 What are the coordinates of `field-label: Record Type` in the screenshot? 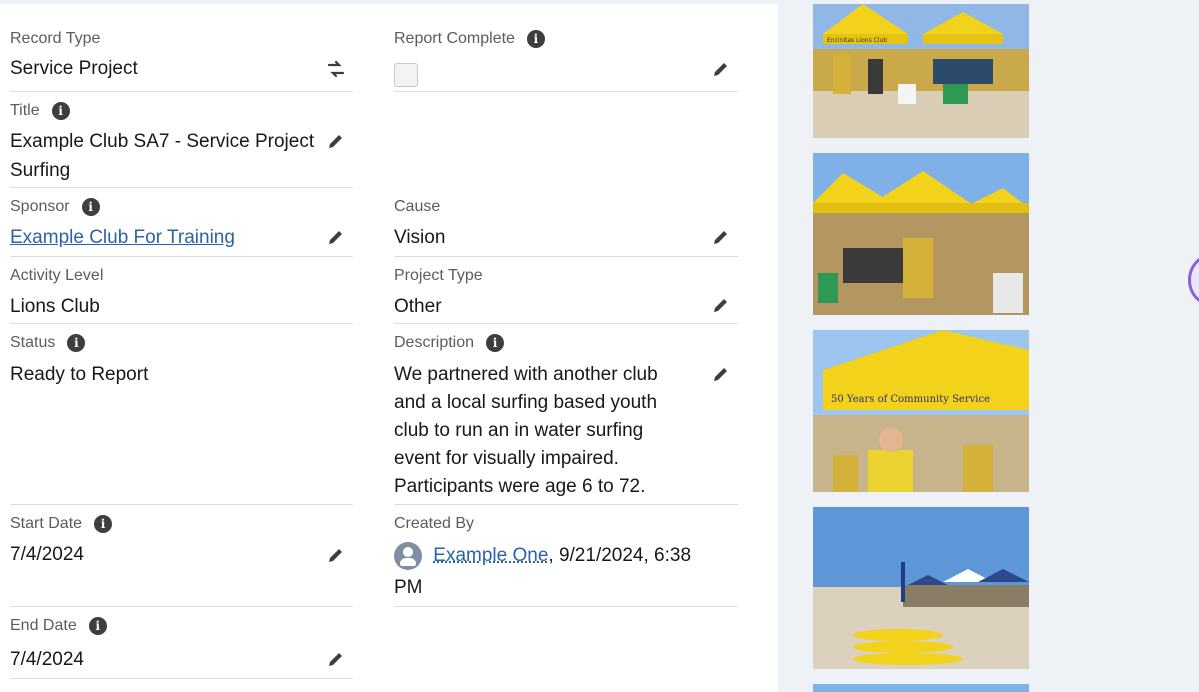 It's located at (55, 39).